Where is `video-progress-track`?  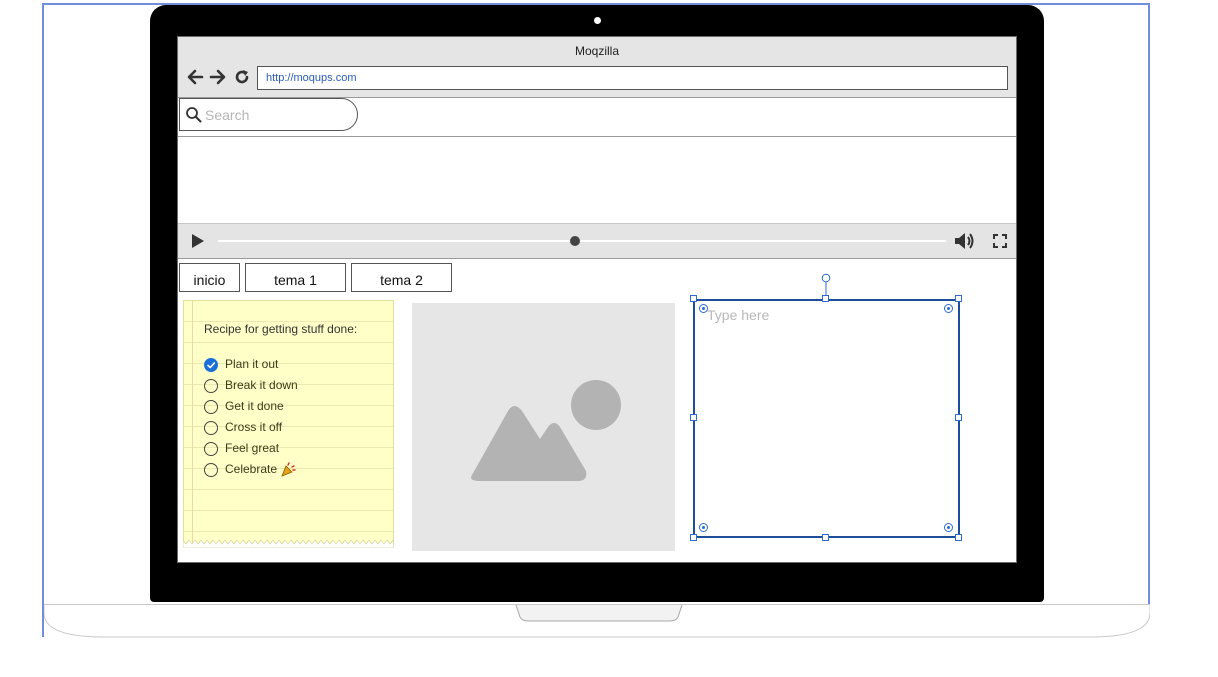 video-progress-track is located at coordinates (582, 241).